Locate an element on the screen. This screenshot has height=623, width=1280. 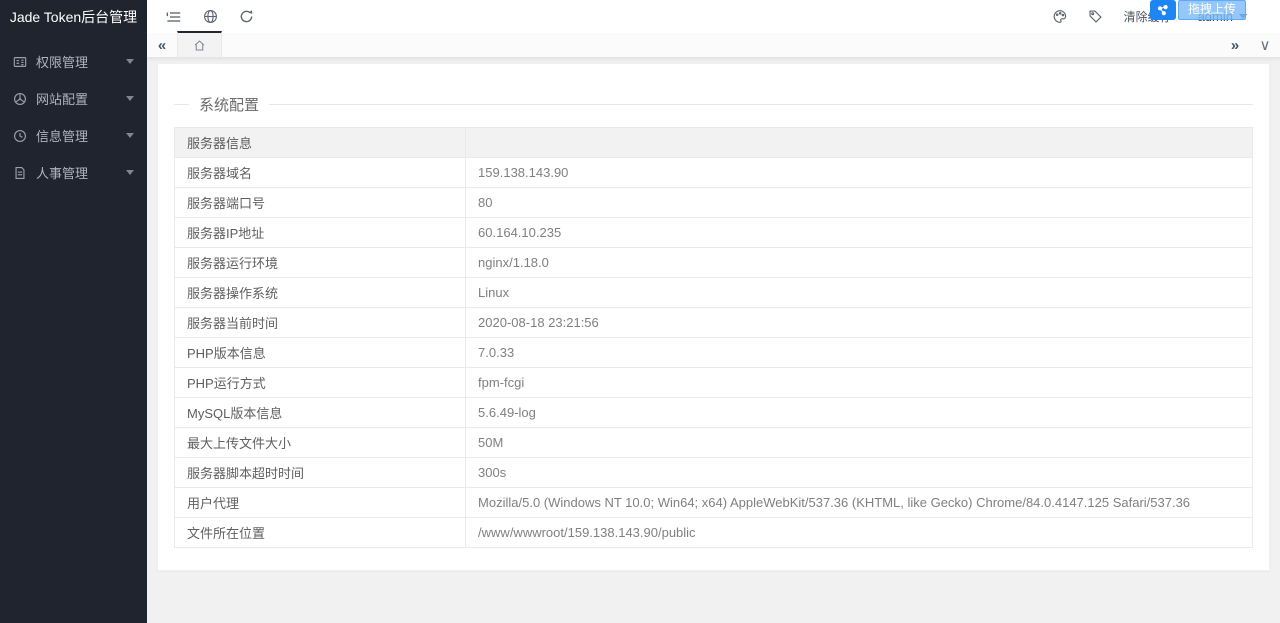
tabs-dropdown-icon: ∨ is located at coordinates (1265, 45).